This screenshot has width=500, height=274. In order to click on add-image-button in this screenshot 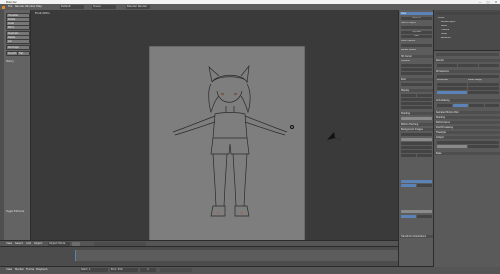, I will do `click(416, 135)`.